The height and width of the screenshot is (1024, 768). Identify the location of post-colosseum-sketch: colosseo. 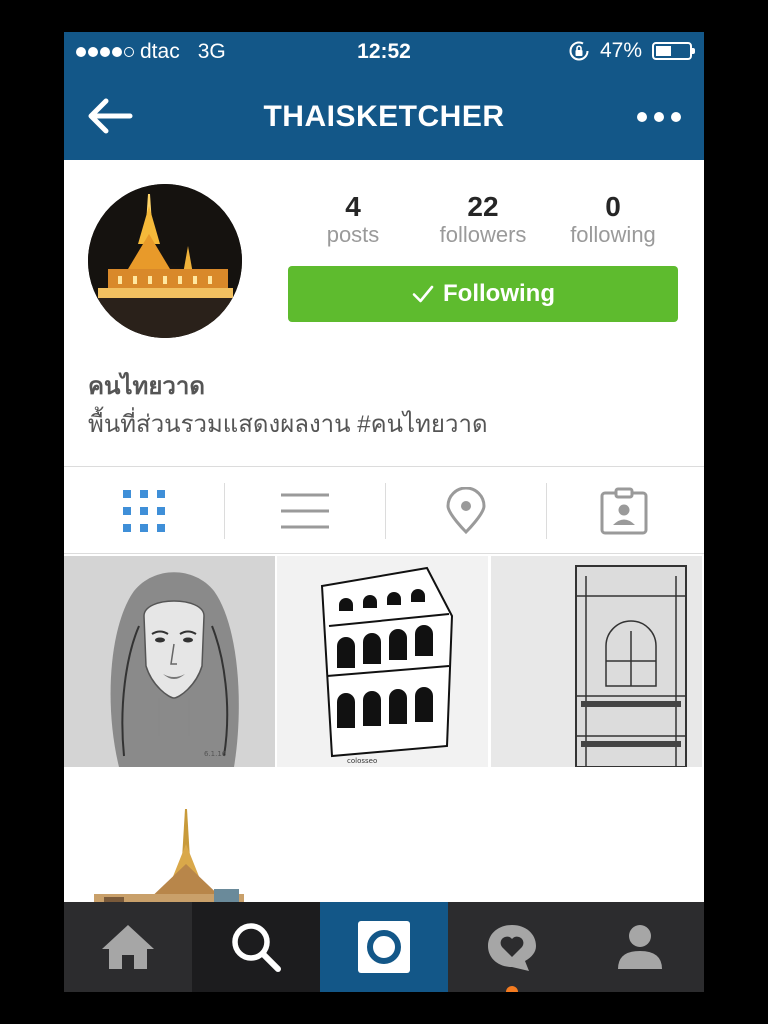
(382, 661).